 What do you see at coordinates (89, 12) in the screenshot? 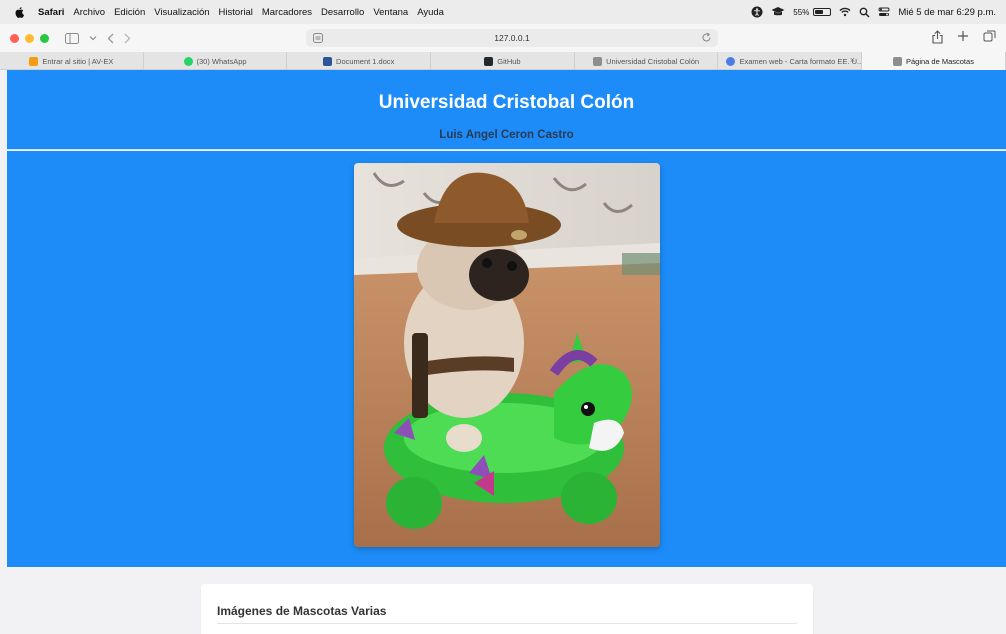
I see `menu-archivo: Archivo` at bounding box center [89, 12].